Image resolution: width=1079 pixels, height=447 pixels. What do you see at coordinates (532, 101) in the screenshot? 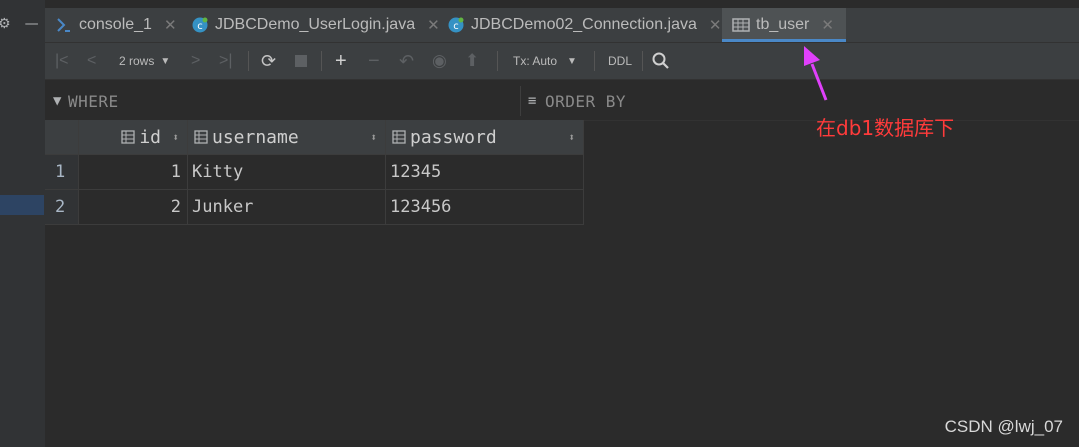
I see `sort-icon: ≡` at bounding box center [532, 101].